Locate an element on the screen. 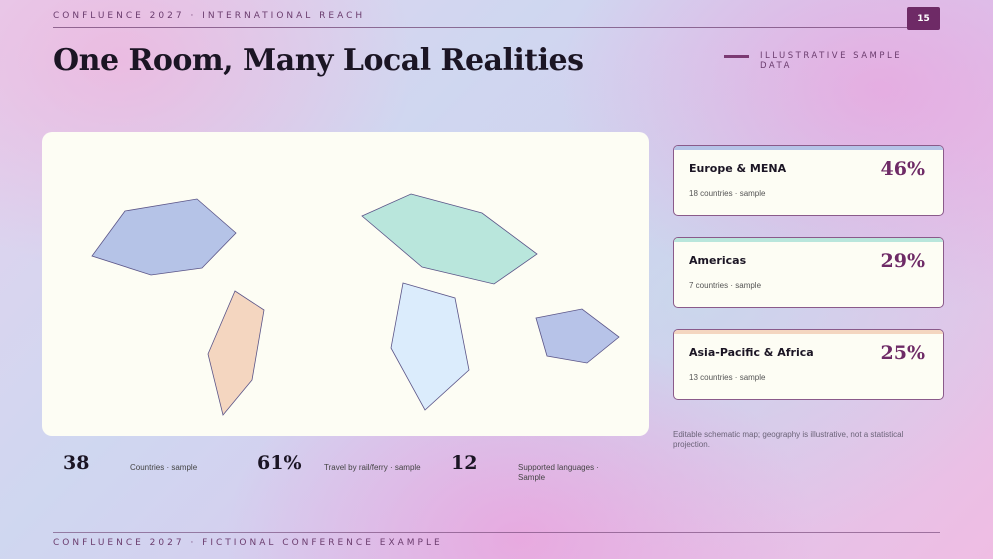 Image resolution: width=993 pixels, height=559 pixels. region-country-count: 7 countries · sample is located at coordinates (725, 285).